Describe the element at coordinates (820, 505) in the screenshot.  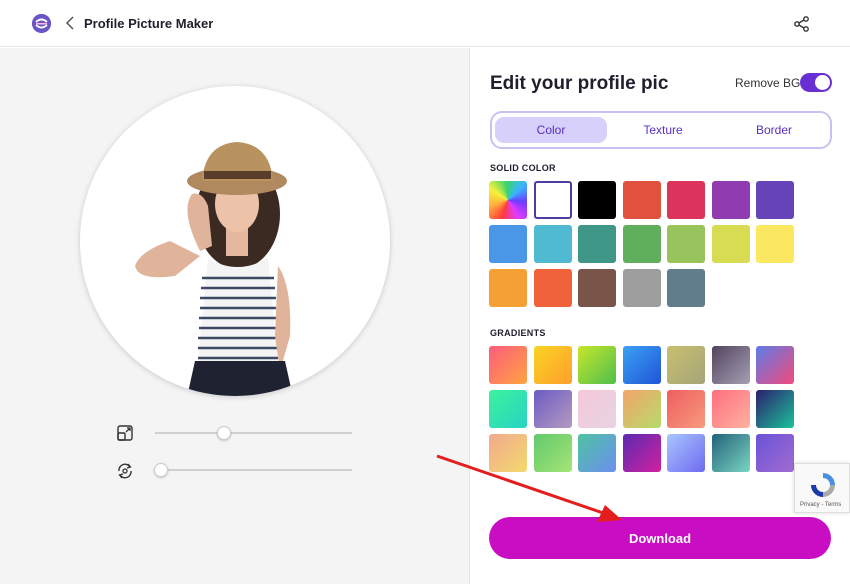
I see `recaptcha-links: Privacy - Terms` at that location.